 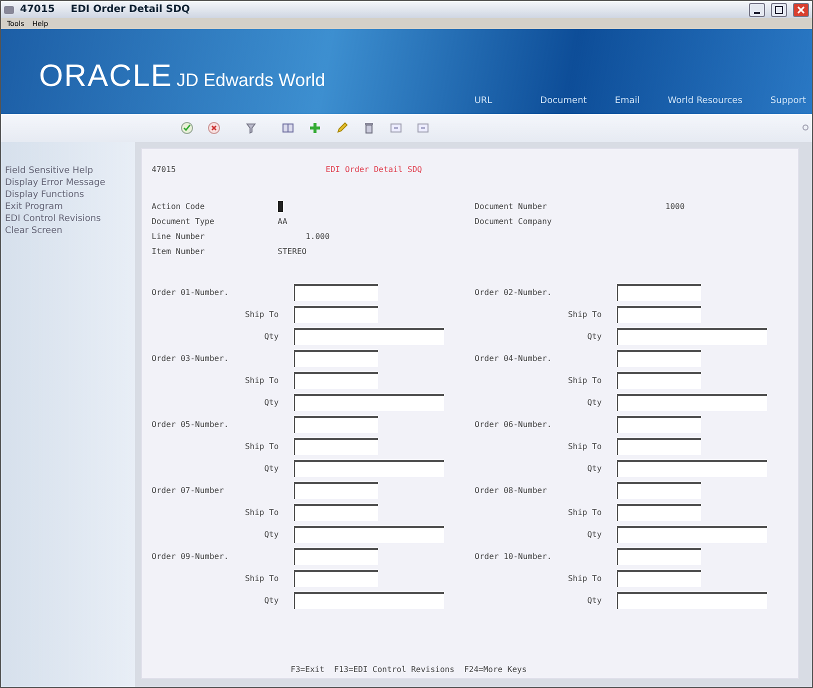 I want to click on field-label: Line Number, so click(x=179, y=236).